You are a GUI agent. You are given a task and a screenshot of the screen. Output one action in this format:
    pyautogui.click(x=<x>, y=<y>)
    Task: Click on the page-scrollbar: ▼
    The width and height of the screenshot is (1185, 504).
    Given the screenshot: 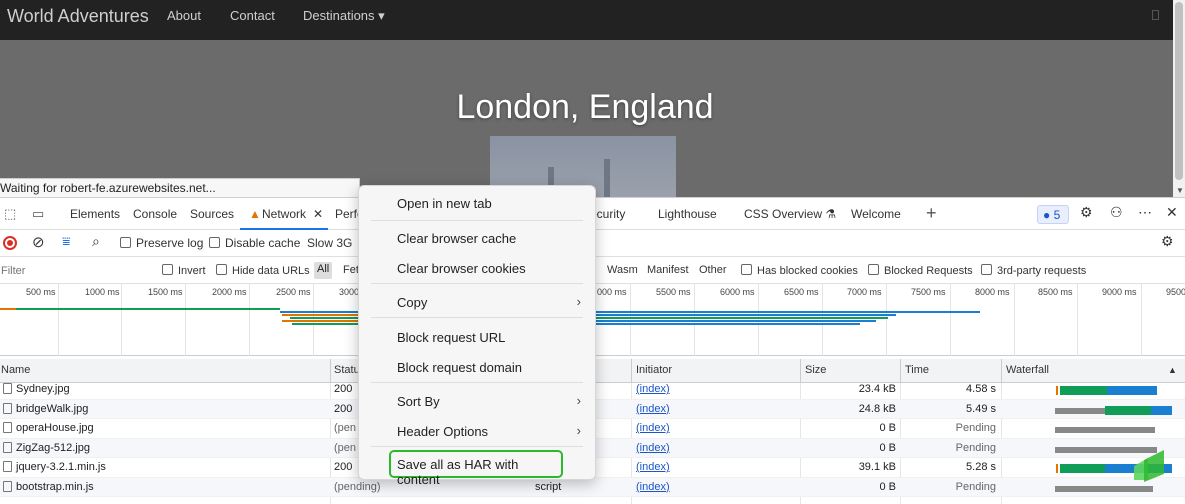 What is the action you would take?
    pyautogui.click(x=1179, y=98)
    